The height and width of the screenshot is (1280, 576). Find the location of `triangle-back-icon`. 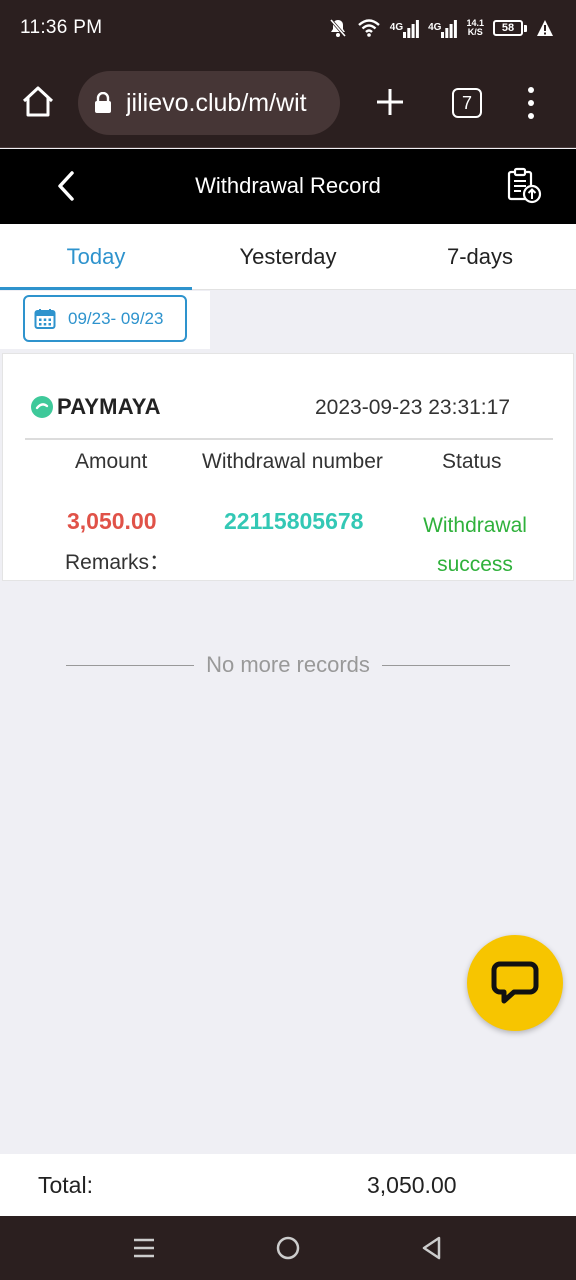

triangle-back-icon is located at coordinates (431, 1248).